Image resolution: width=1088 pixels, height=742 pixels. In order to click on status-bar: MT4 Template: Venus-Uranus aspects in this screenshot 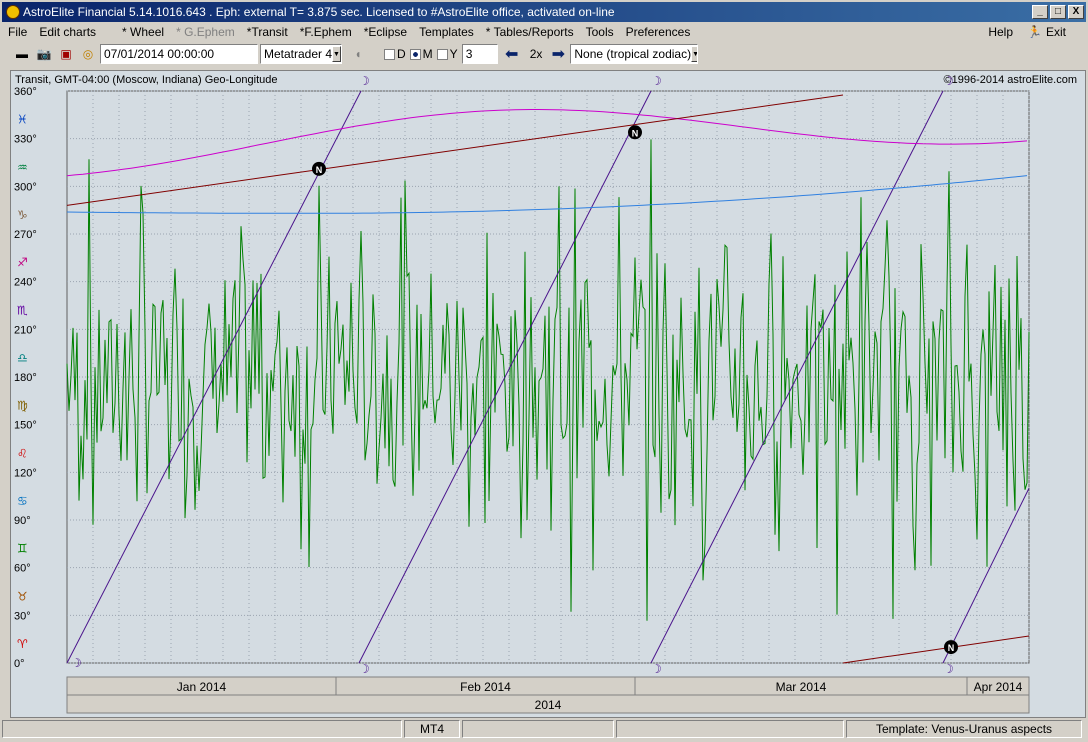, I will do `click(544, 730)`.